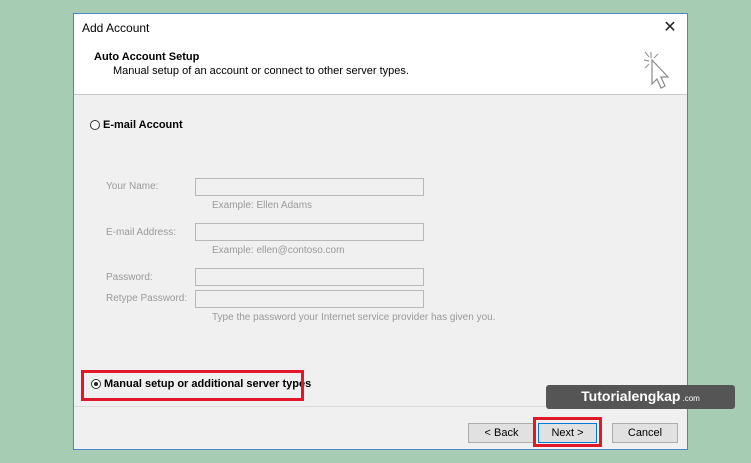 The width and height of the screenshot is (751, 463). What do you see at coordinates (129, 277) in the screenshot?
I see `password-label: Password:` at bounding box center [129, 277].